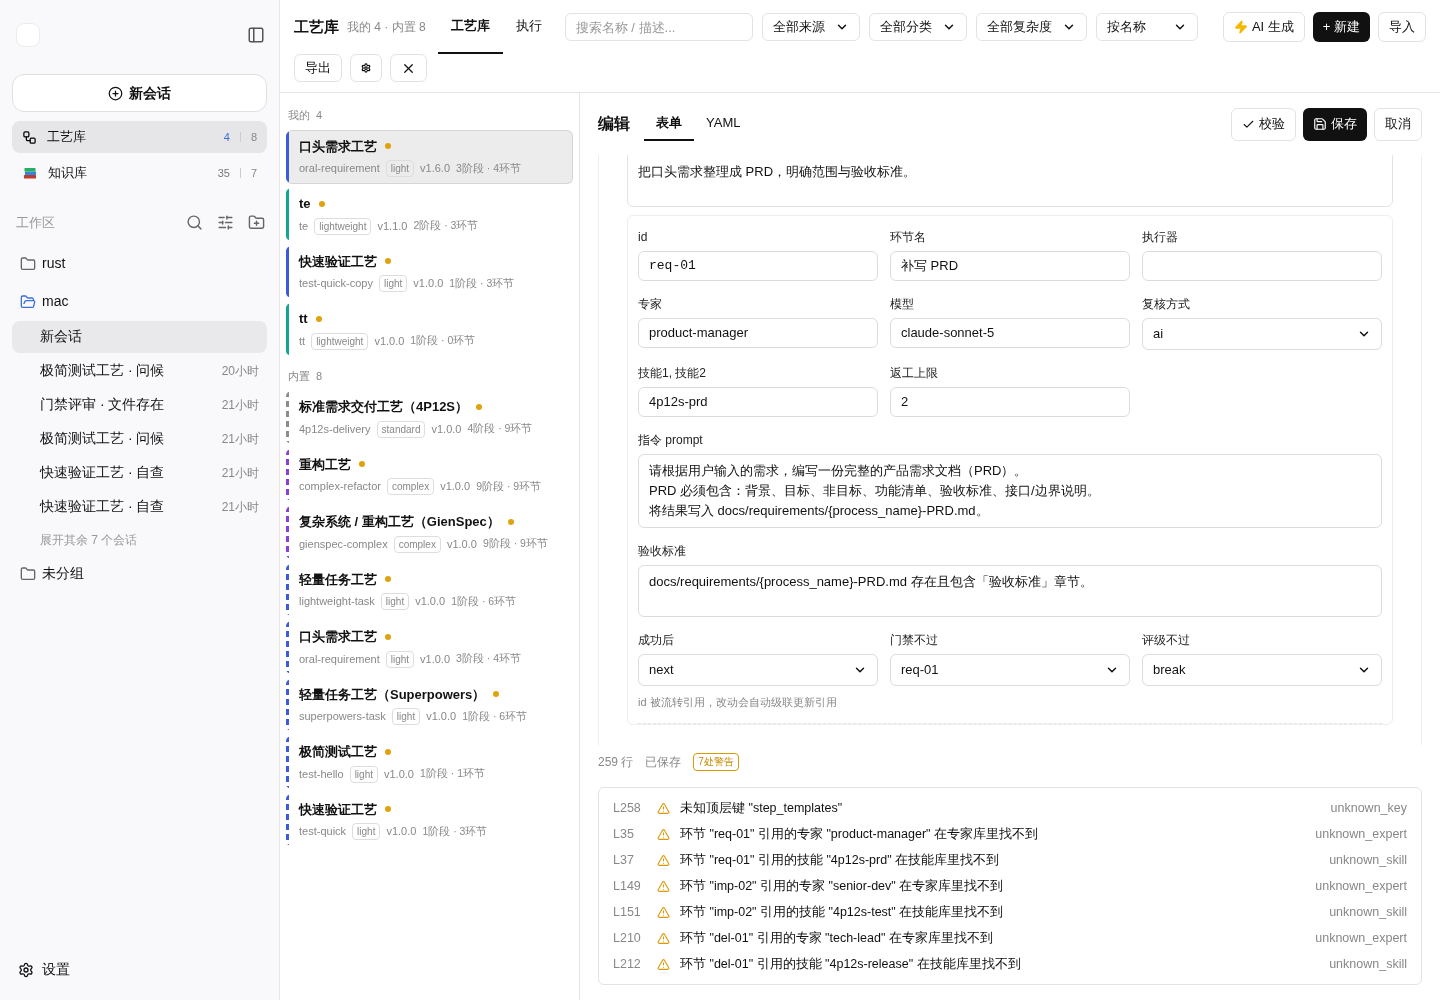 The height and width of the screenshot is (1000, 1440). What do you see at coordinates (758, 266) in the screenshot?
I see `text-field: req-01` at bounding box center [758, 266].